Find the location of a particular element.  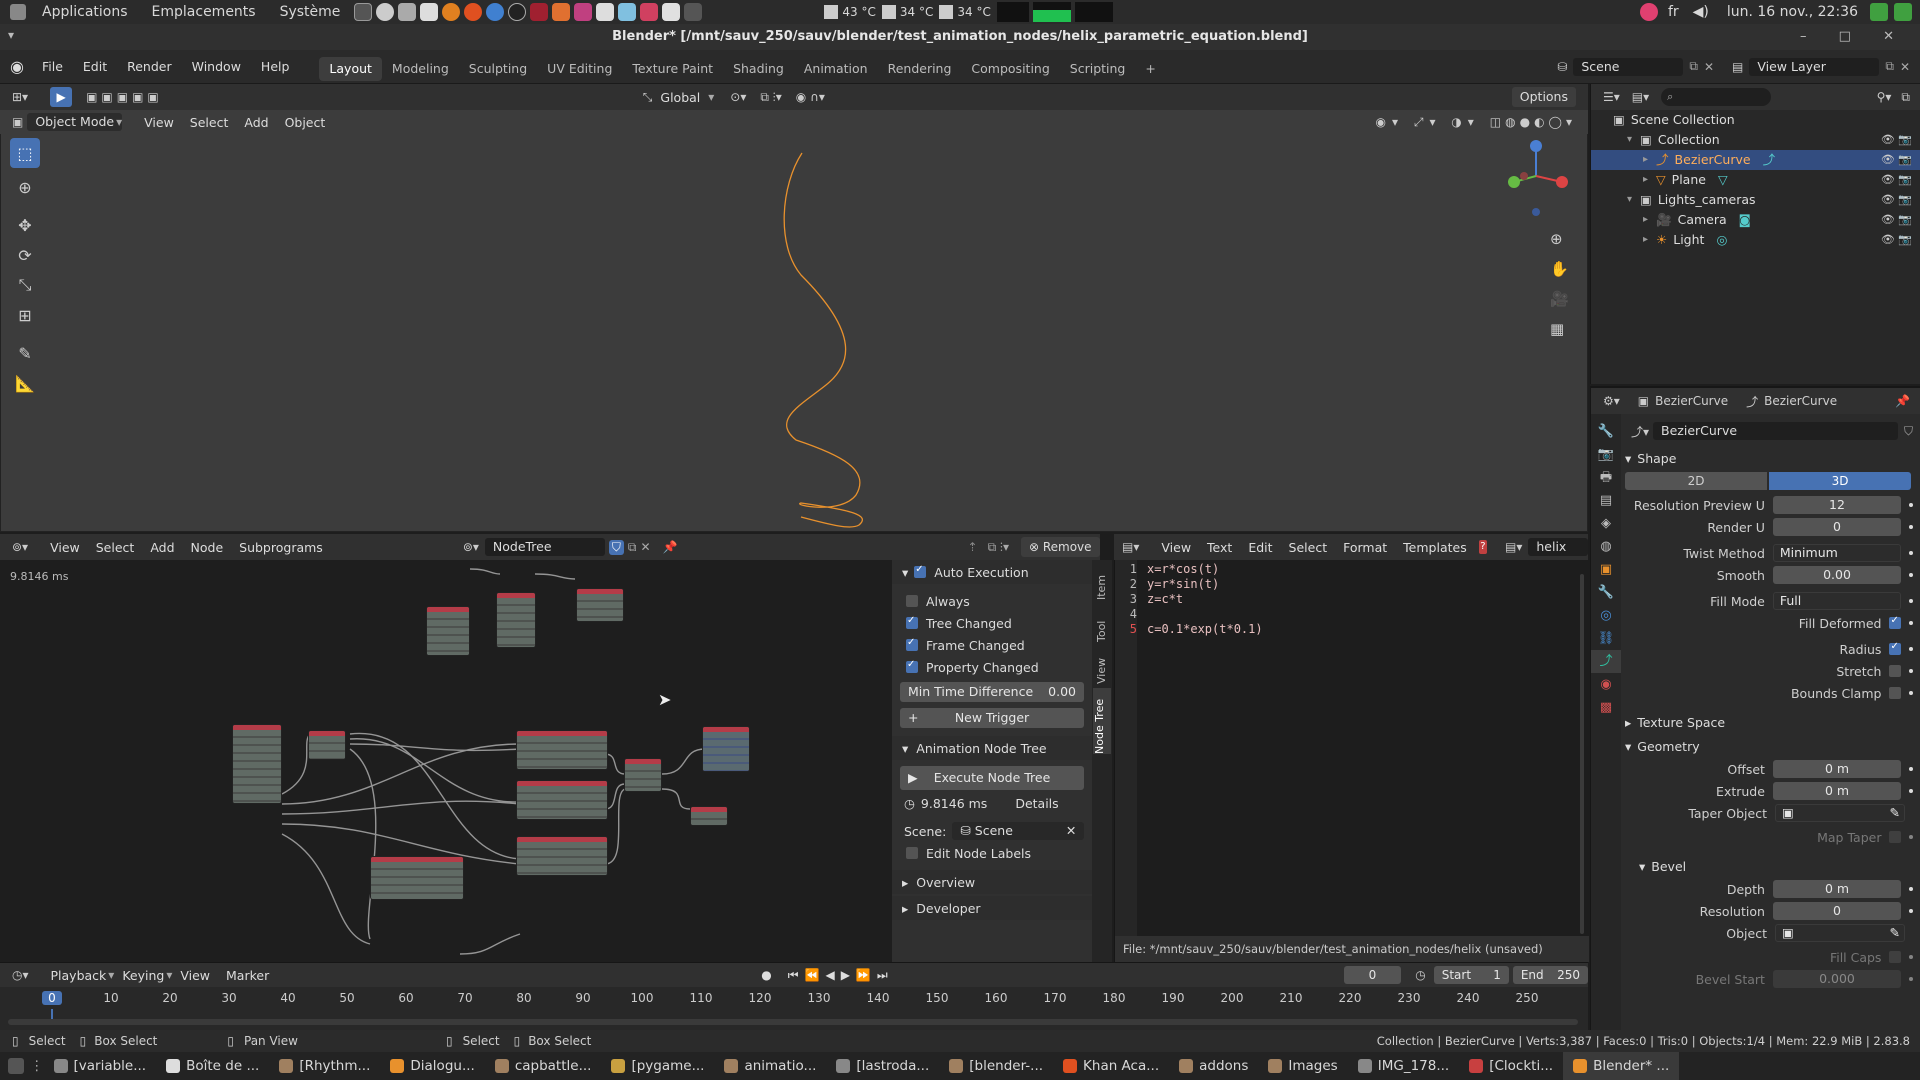

object-tab-icon: ▣ is located at coordinates (1606, 569).